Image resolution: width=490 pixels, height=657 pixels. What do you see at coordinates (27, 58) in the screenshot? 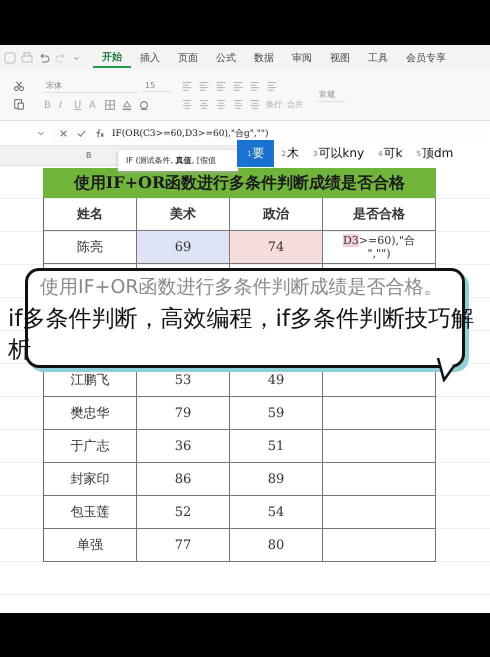
I see `print-icon` at bounding box center [27, 58].